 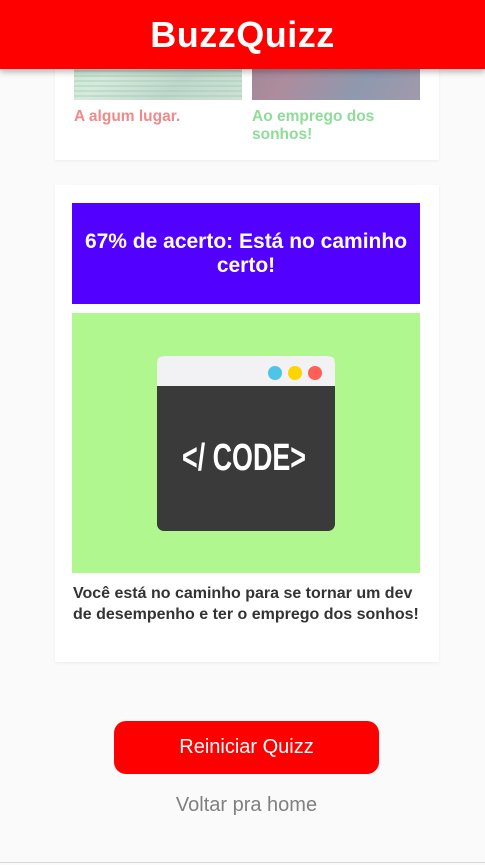 I want to click on back-home-link: Voltar pra home, so click(x=246, y=805).